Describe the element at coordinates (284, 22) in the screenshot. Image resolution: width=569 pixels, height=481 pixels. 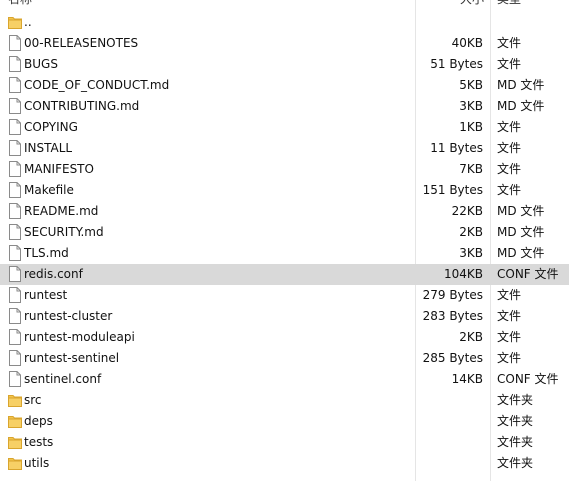
I see `folder-row: ..` at that location.